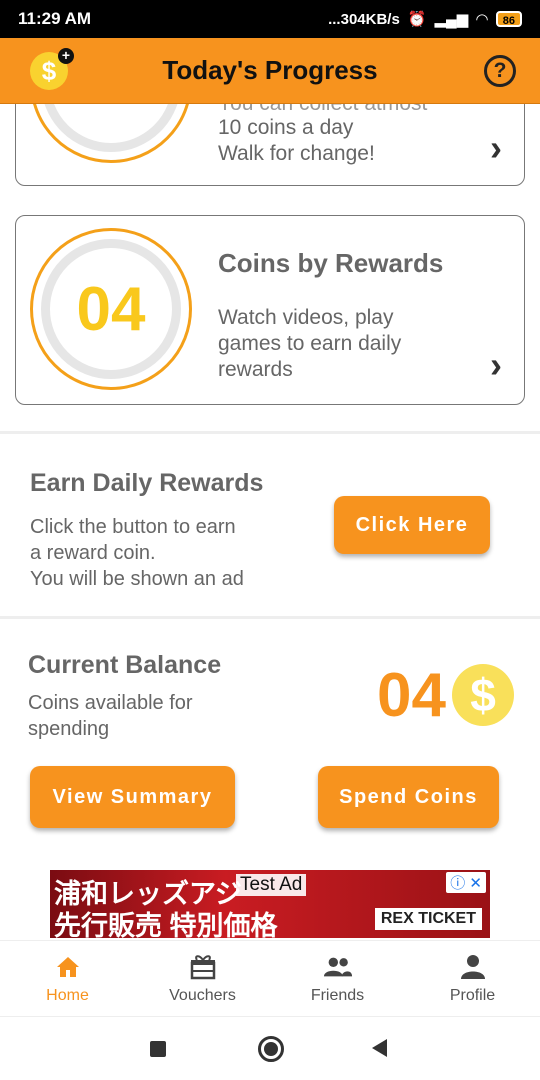 The image size is (540, 1080). What do you see at coordinates (473, 967) in the screenshot?
I see `person-icon` at bounding box center [473, 967].